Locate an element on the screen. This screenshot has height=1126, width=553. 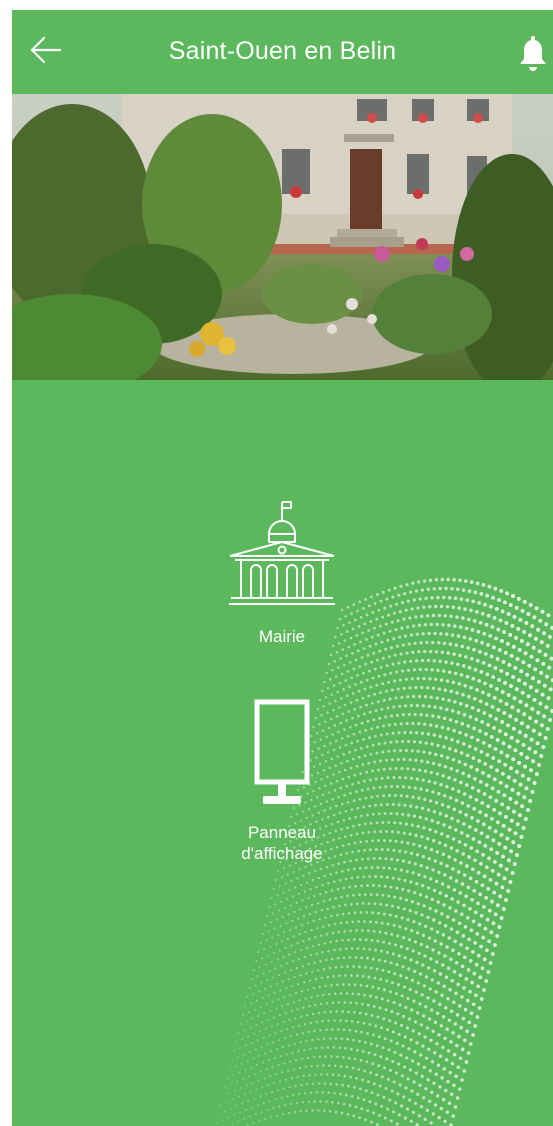
bell-icon is located at coordinates (533, 53).